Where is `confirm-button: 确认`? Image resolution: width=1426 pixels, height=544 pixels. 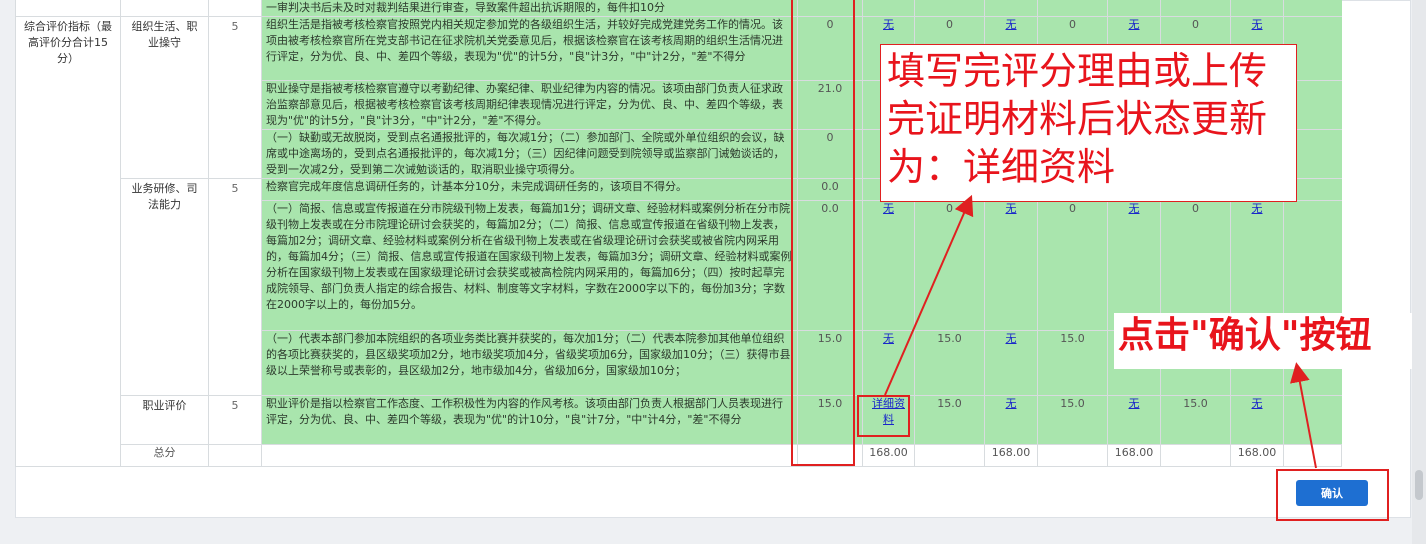
confirm-button: 确认 is located at coordinates (1332, 493).